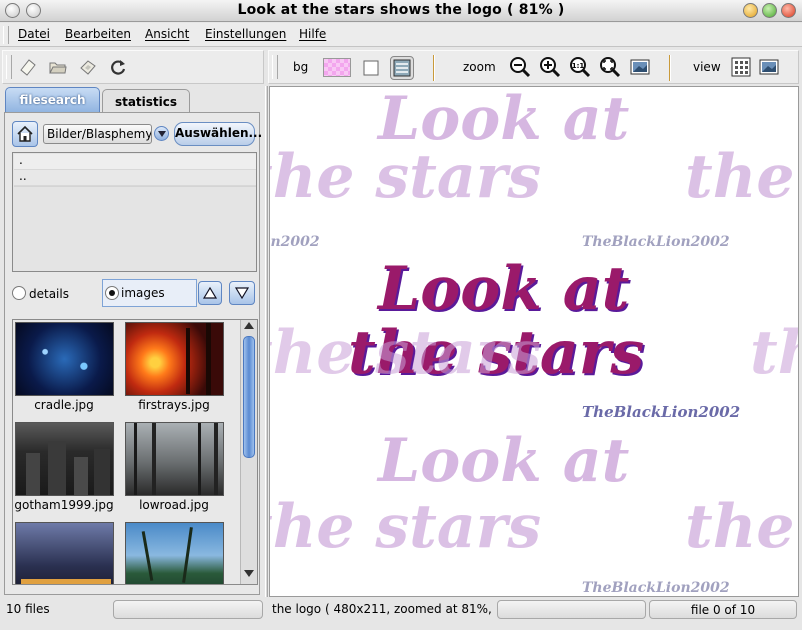  I want to click on title-bar: Look at the stars shows the logo ( 81% ), so click(401, 11).